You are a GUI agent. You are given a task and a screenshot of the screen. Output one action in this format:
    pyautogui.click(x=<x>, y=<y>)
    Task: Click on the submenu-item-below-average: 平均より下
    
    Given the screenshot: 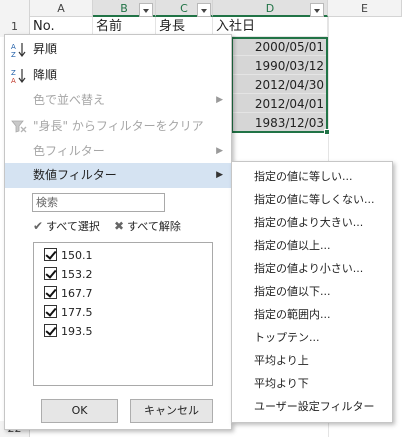 What is the action you would take?
    pyautogui.click(x=312, y=383)
    